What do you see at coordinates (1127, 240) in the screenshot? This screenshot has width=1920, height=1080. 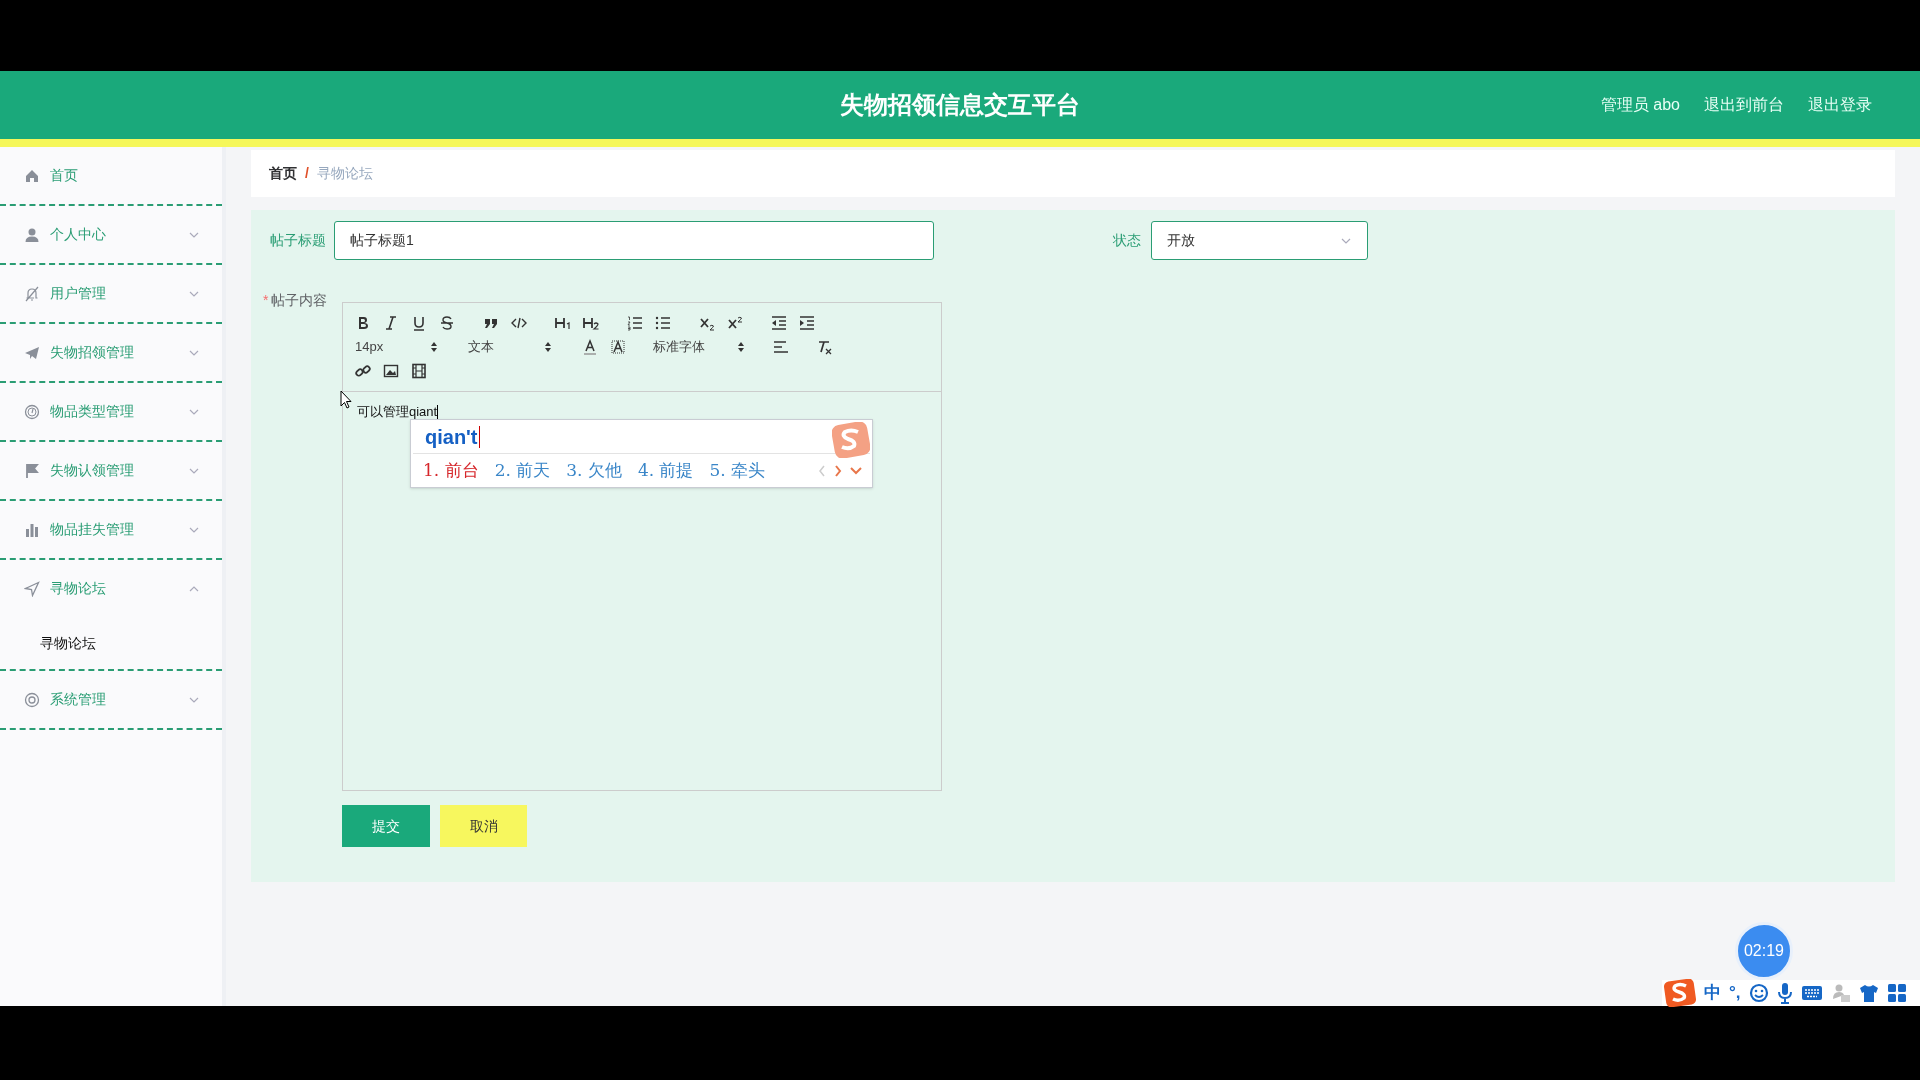 I see `field-label: 状态` at bounding box center [1127, 240].